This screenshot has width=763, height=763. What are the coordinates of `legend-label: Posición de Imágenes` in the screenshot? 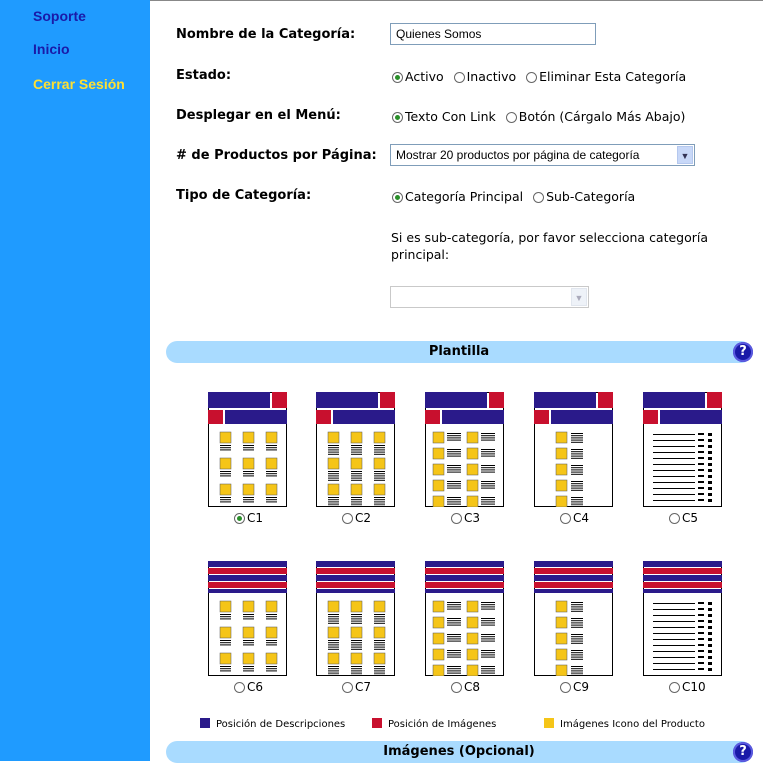 It's located at (442, 724).